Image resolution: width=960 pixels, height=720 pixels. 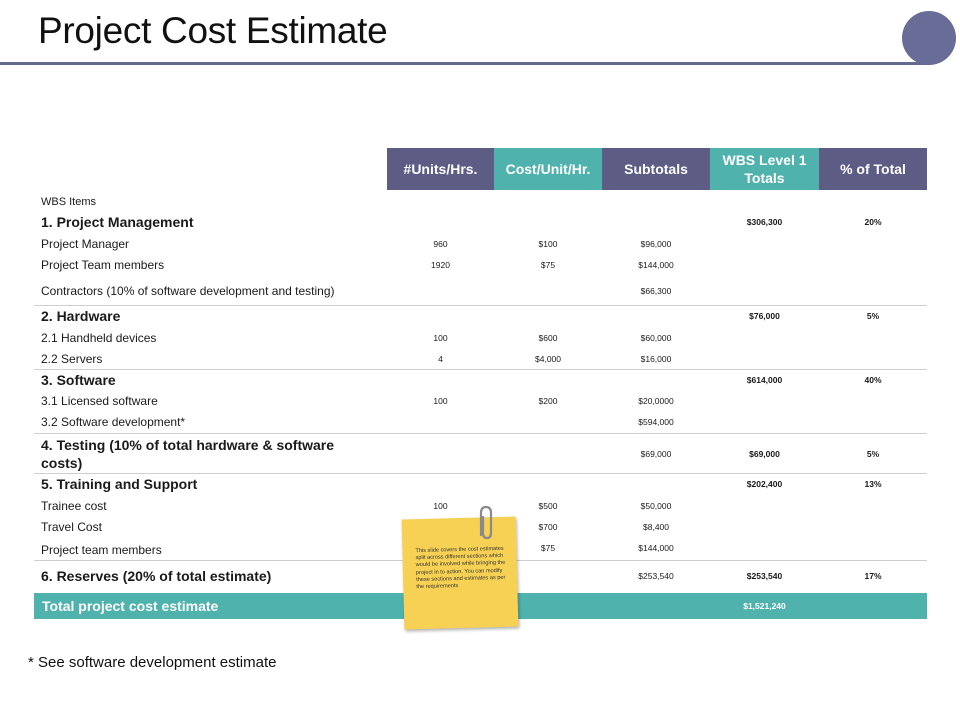 What do you see at coordinates (103, 264) in the screenshot?
I see `item-label: Project Team members` at bounding box center [103, 264].